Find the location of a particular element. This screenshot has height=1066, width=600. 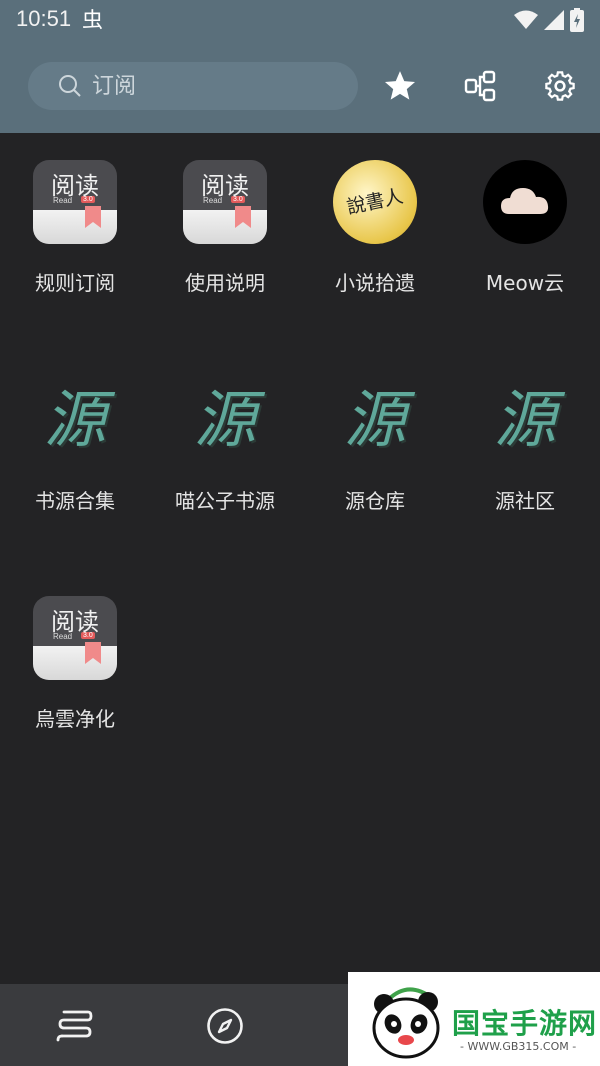

nav-bookshelf is located at coordinates (75, 1026).